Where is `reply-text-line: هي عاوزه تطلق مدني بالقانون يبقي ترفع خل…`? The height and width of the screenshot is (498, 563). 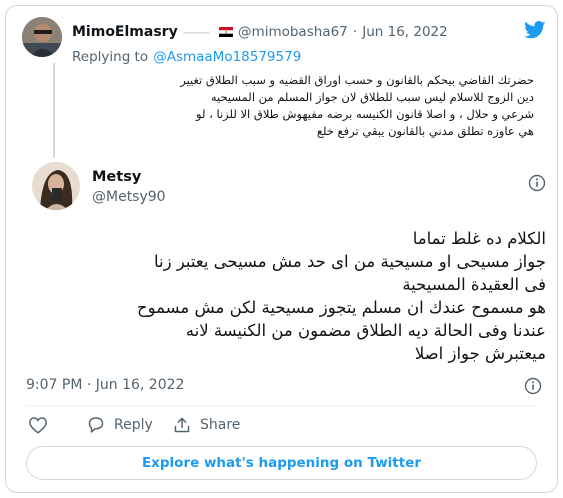 reply-text-line: هي عاوزه تطلق مدني بالقانون يبقي ترفع خل… is located at coordinates (425, 131).